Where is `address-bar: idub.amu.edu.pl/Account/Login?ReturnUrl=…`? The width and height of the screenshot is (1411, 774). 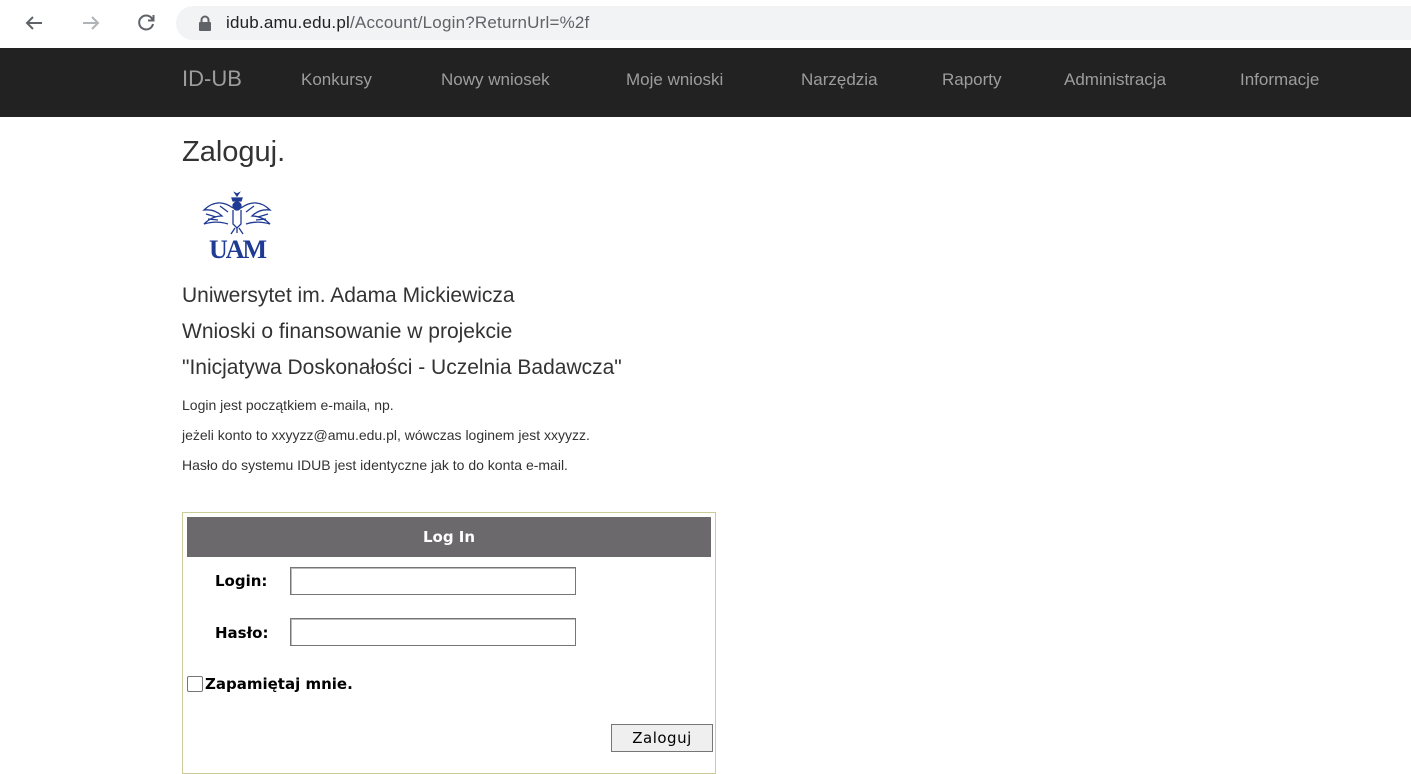
address-bar: idub.amu.edu.pl/Account/Login?ReturnUrl=… is located at coordinates (793, 23).